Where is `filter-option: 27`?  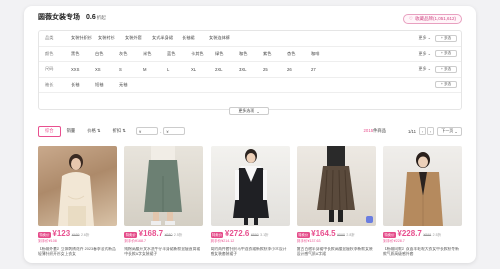 filter-option: 27 is located at coordinates (323, 69).